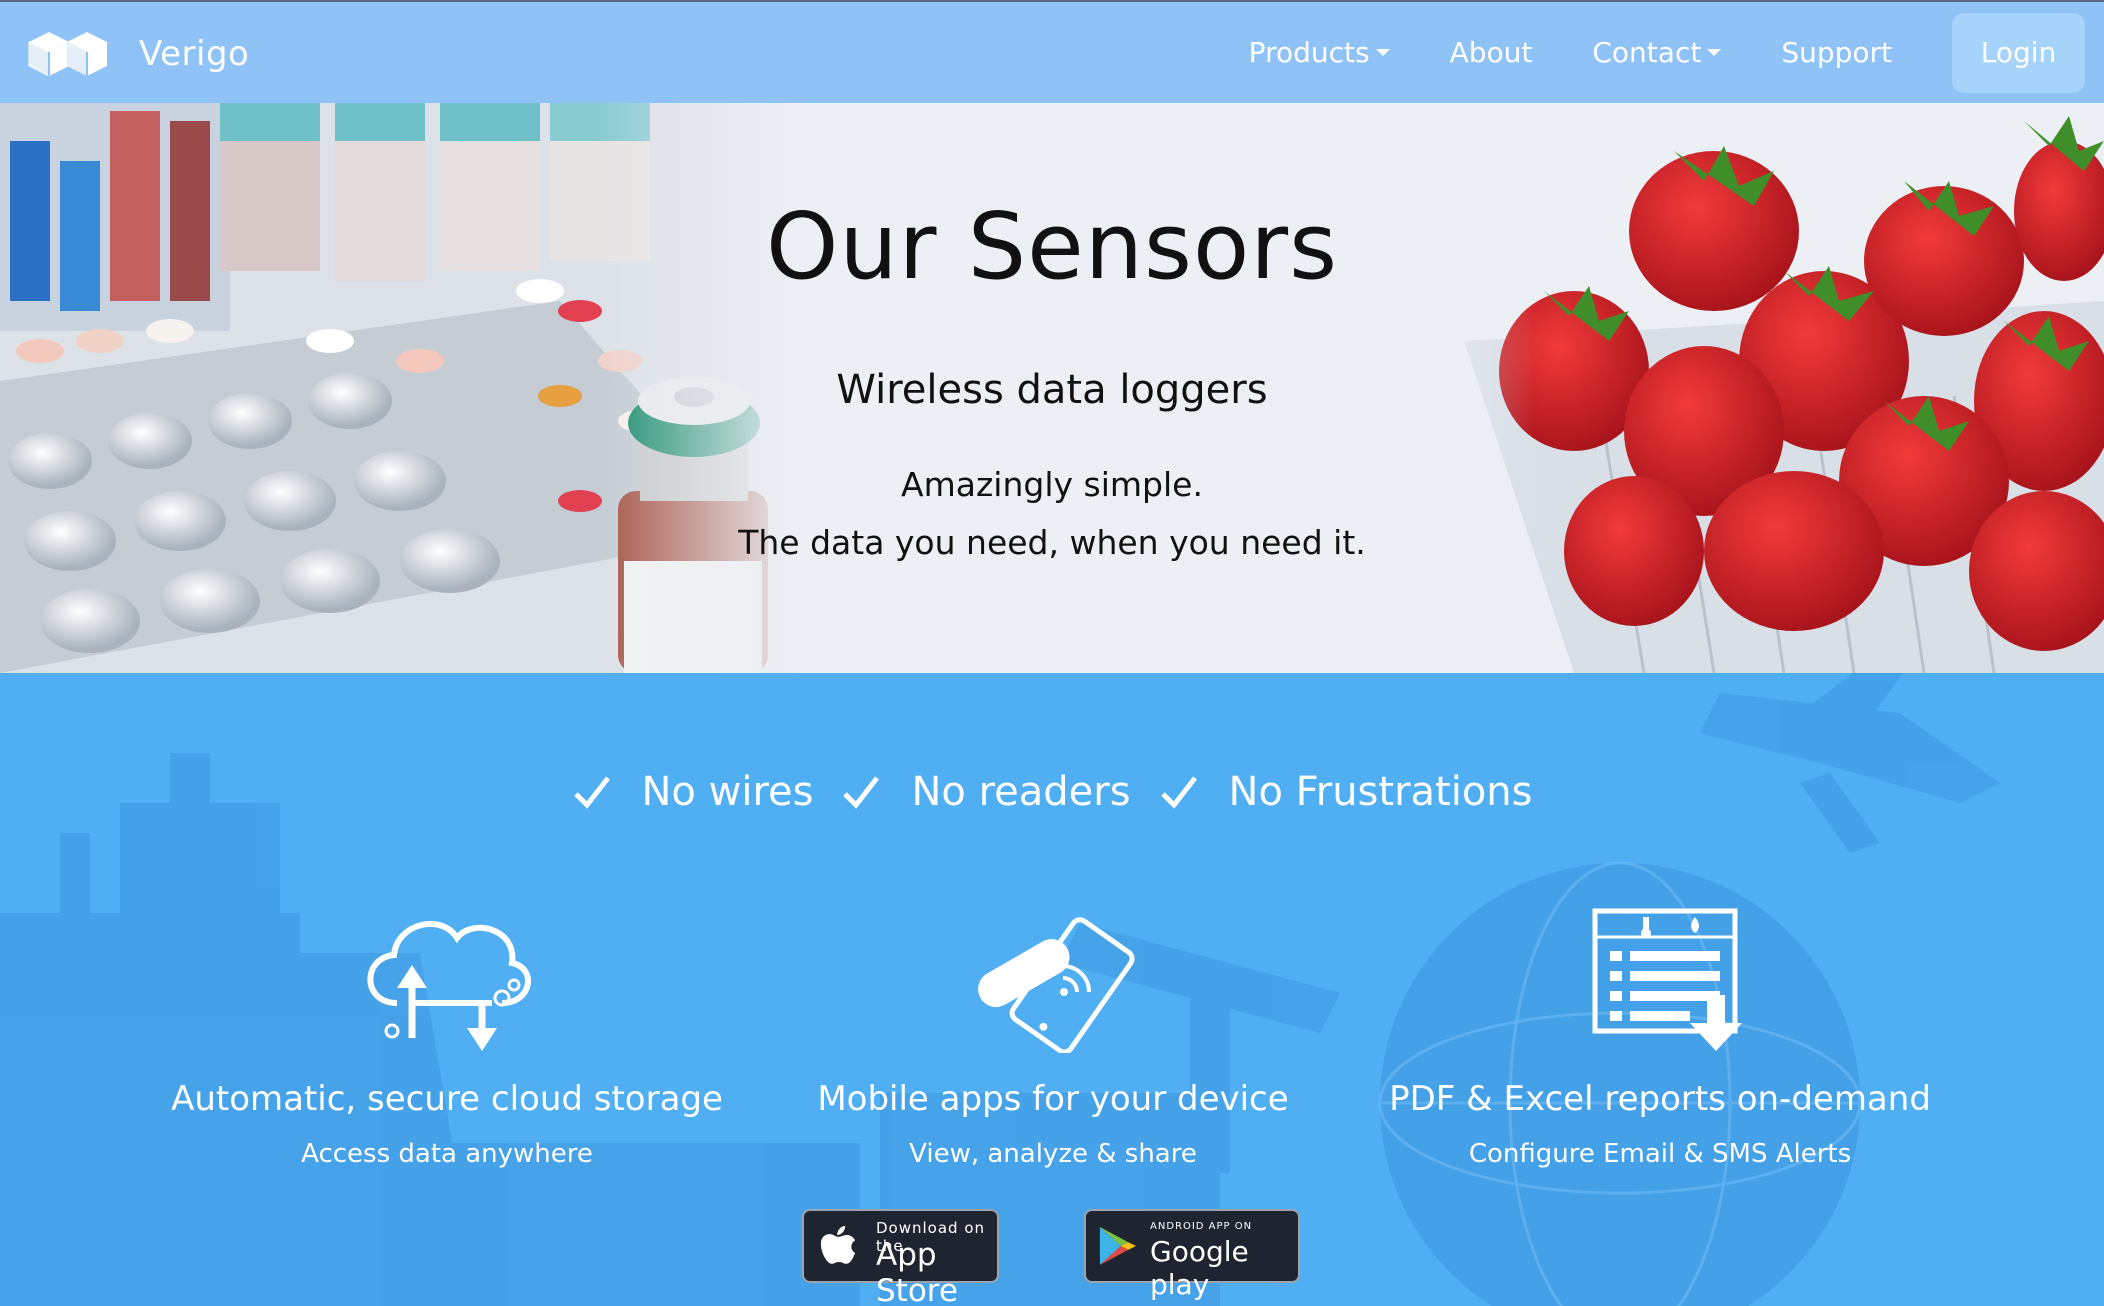 Image resolution: width=2104 pixels, height=1306 pixels. I want to click on page-title: Our Sensors, so click(1052, 246).